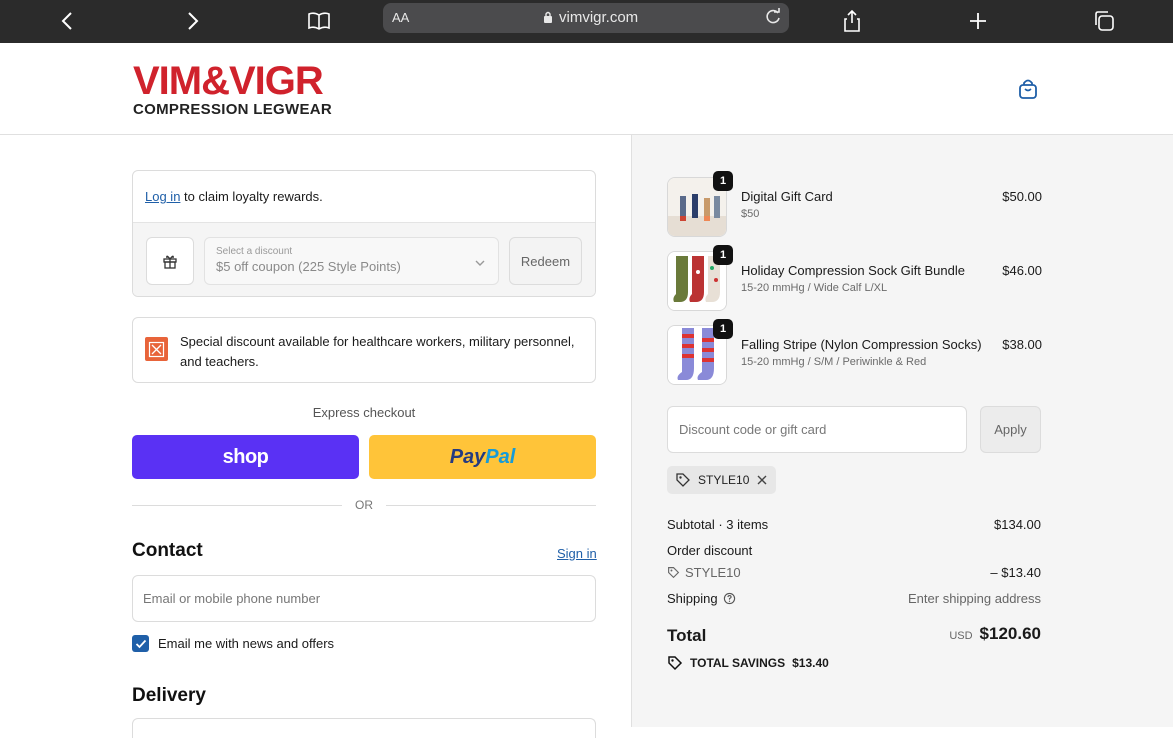  I want to click on site-header: VIM&VIGR COMPRESSION LEGWEAR, so click(586, 89).